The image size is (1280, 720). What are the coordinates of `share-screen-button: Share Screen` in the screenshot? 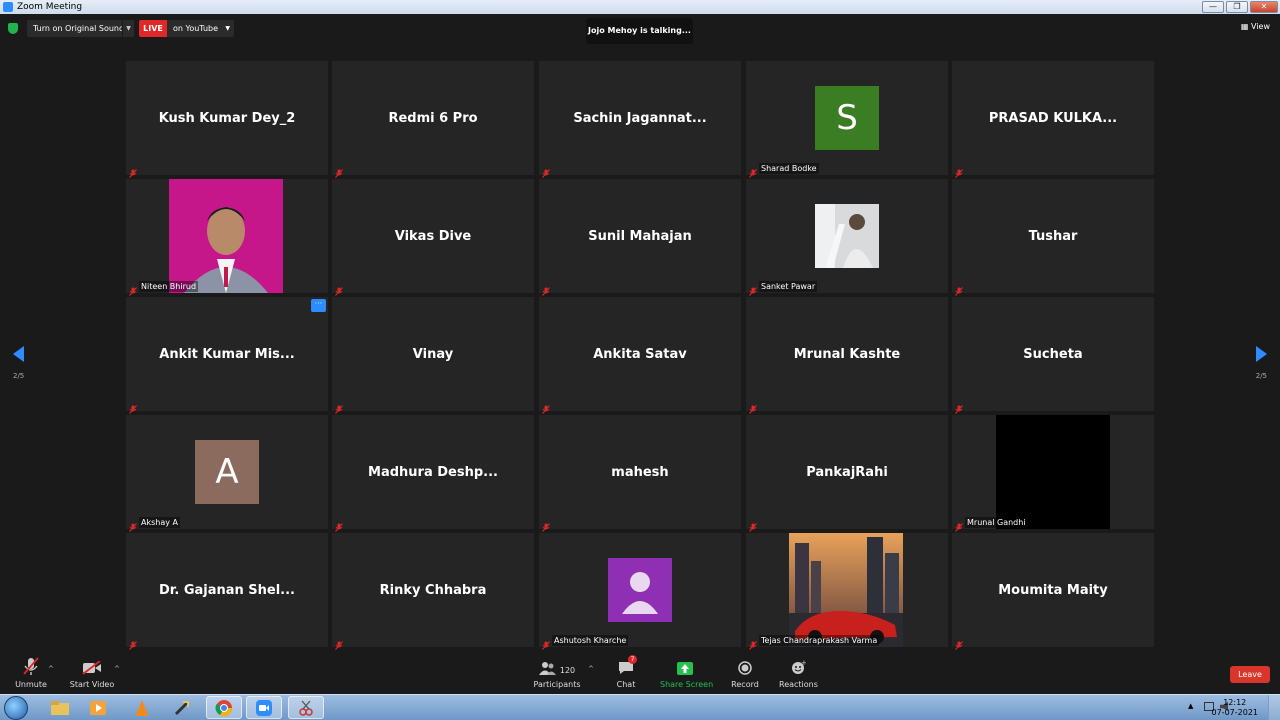 It's located at (687, 672).